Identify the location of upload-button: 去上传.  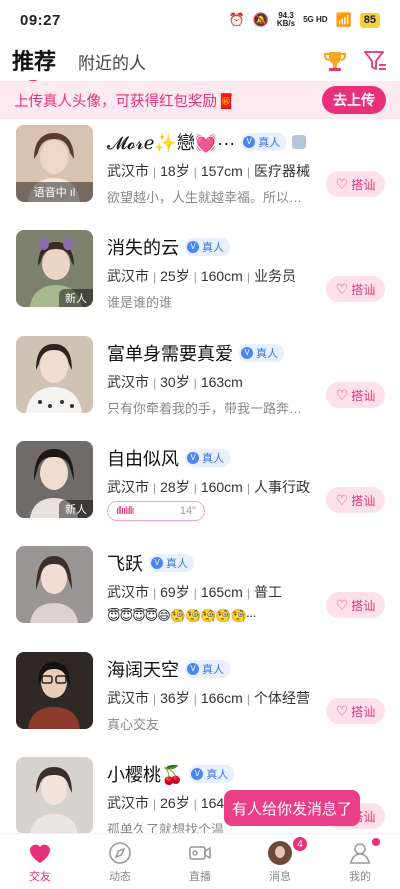
(354, 100).